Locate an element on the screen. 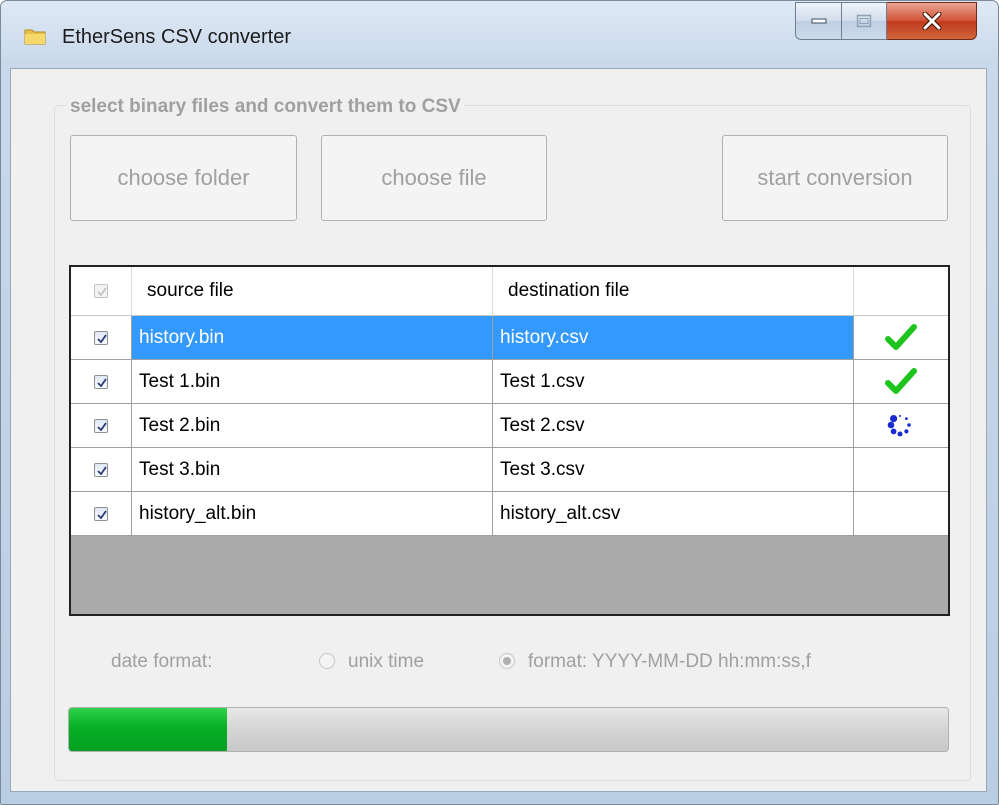  progress-fill is located at coordinates (148, 729).